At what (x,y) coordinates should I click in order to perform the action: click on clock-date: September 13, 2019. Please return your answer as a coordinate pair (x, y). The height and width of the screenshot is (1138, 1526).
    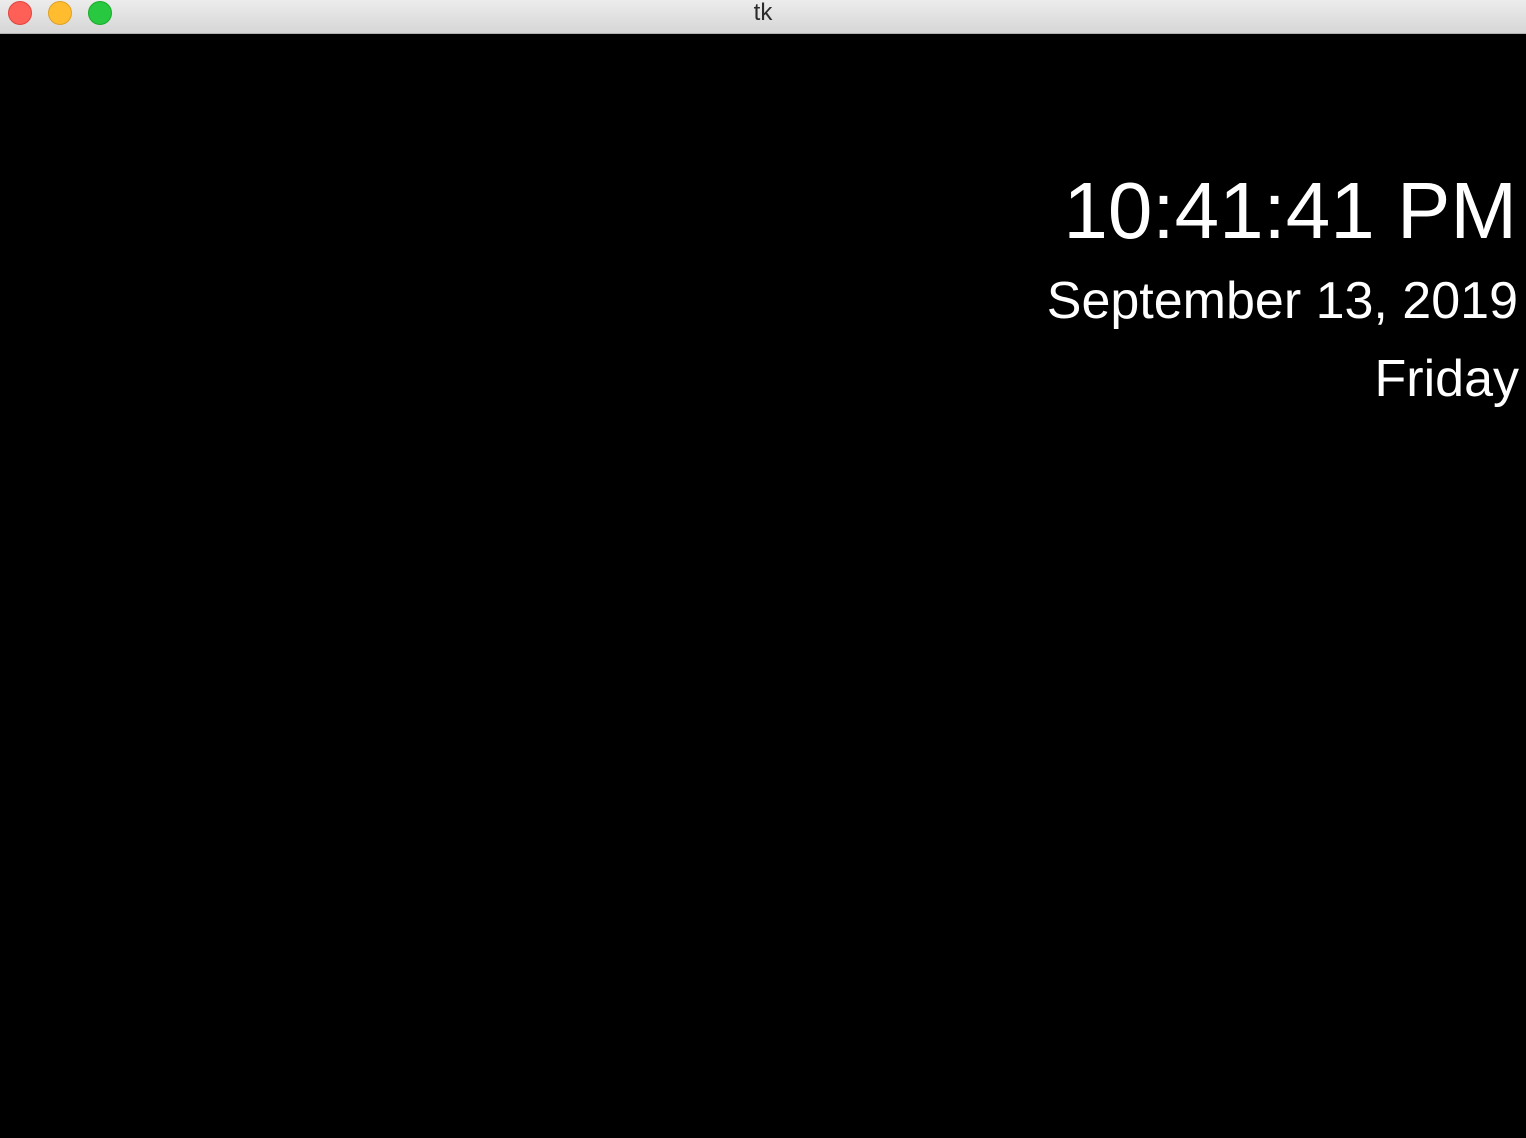
    Looking at the image, I should click on (1282, 301).